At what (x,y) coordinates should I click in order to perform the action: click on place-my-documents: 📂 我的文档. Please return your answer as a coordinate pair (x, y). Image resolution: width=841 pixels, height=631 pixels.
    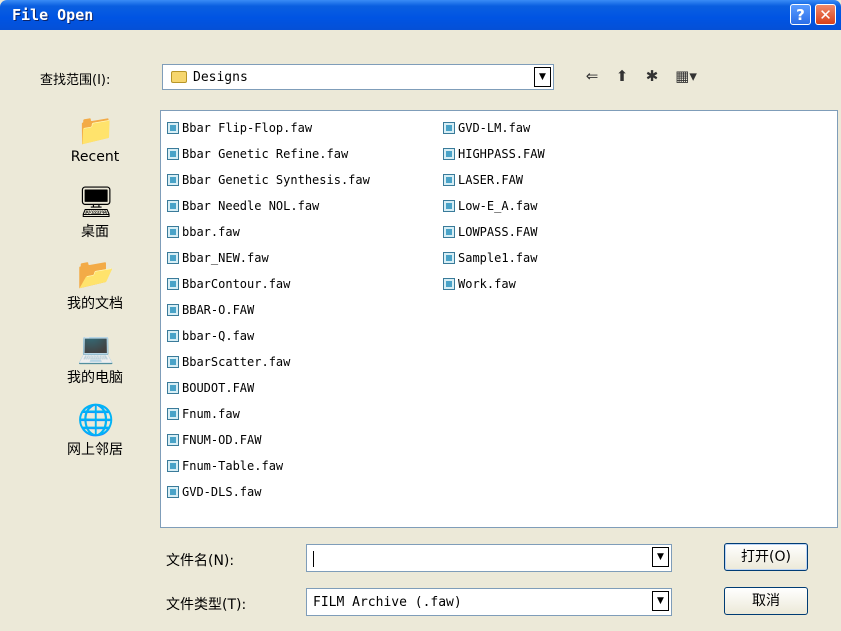
    Looking at the image, I should click on (95, 285).